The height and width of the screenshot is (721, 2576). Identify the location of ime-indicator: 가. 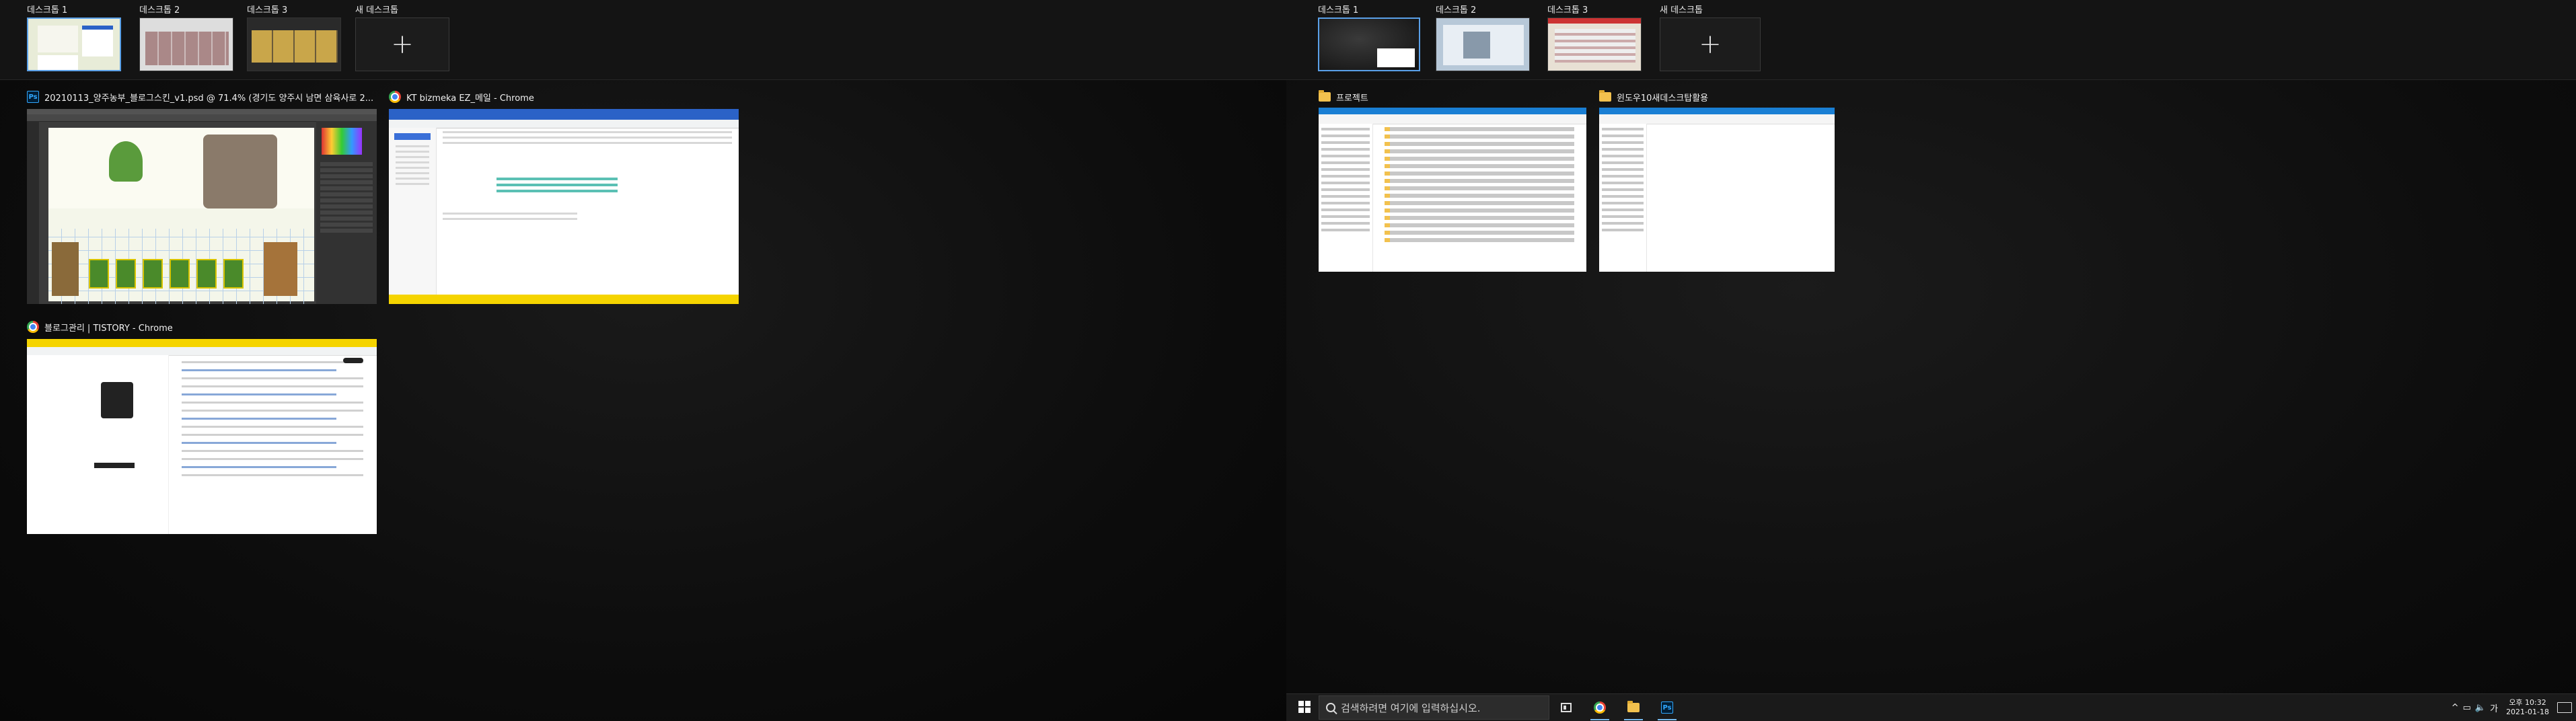
(2494, 707).